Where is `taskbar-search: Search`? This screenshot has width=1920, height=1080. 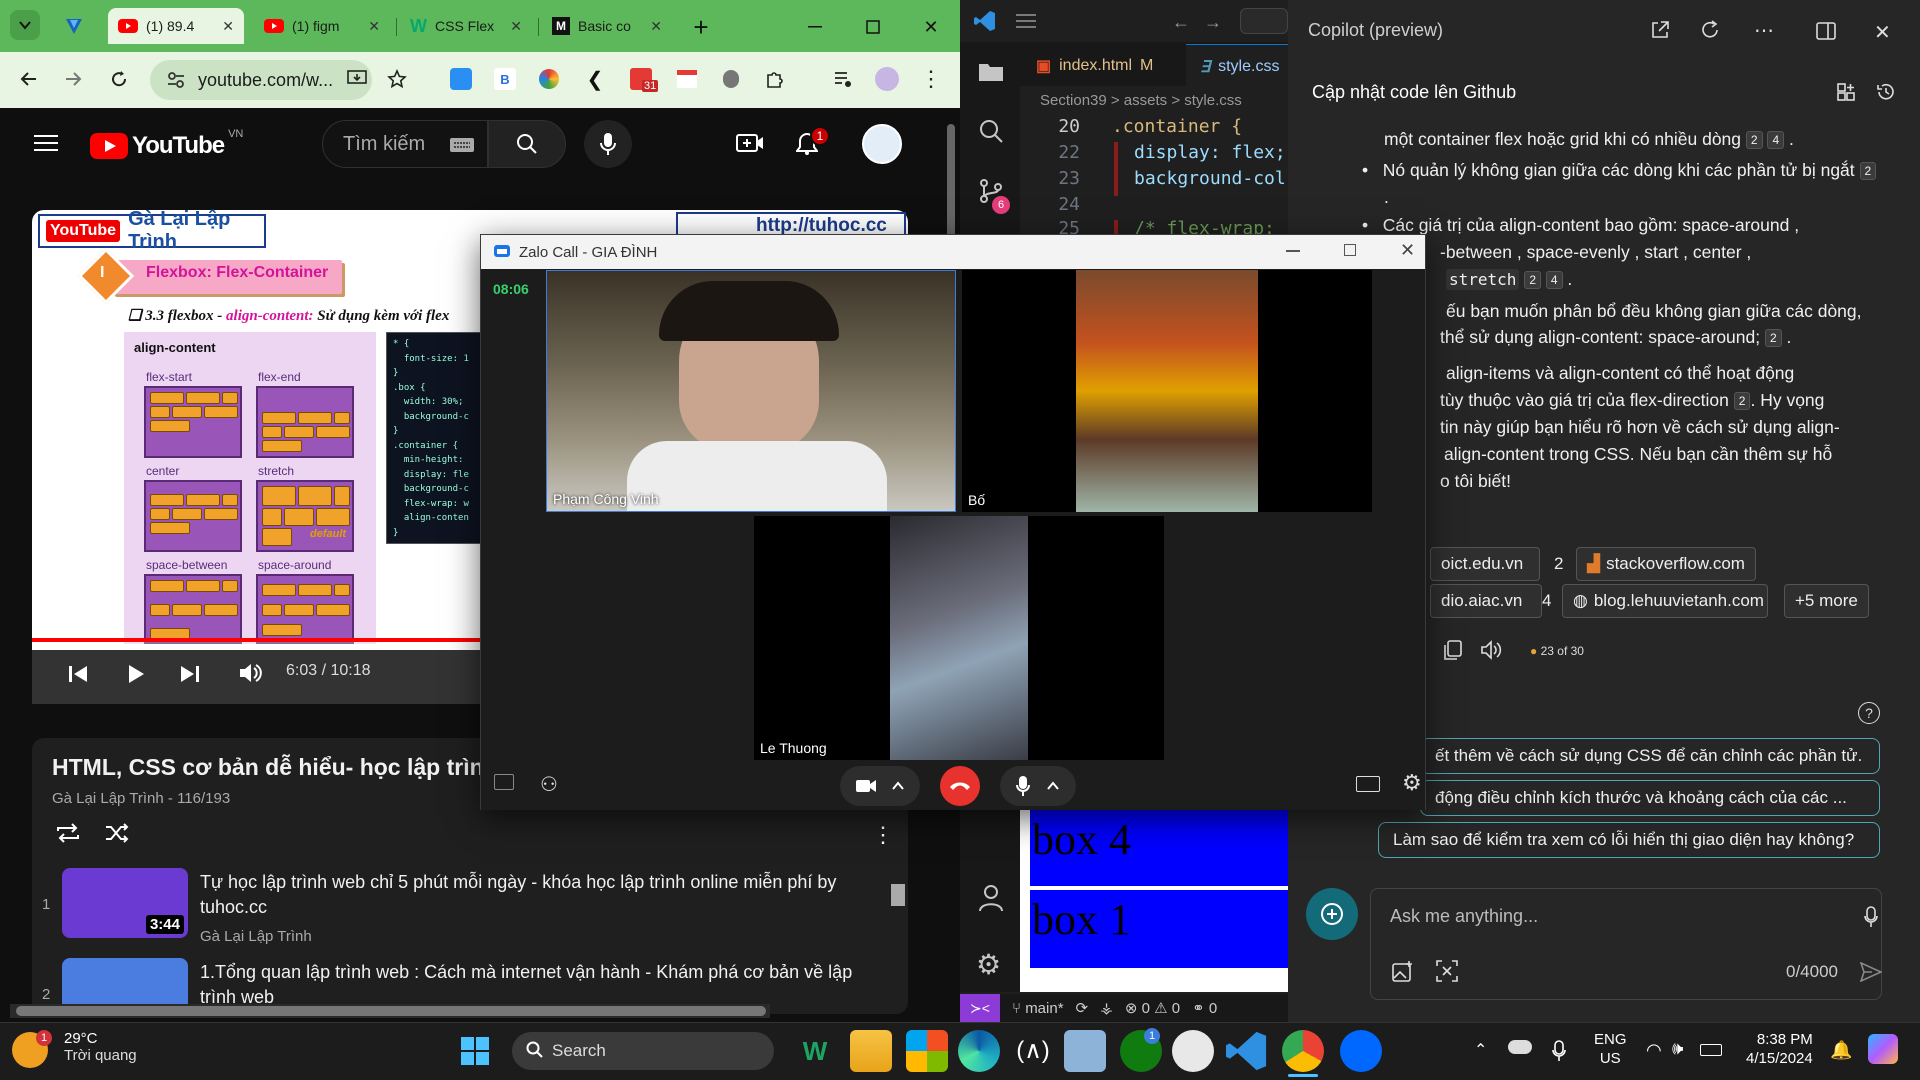 taskbar-search: Search is located at coordinates (643, 1051).